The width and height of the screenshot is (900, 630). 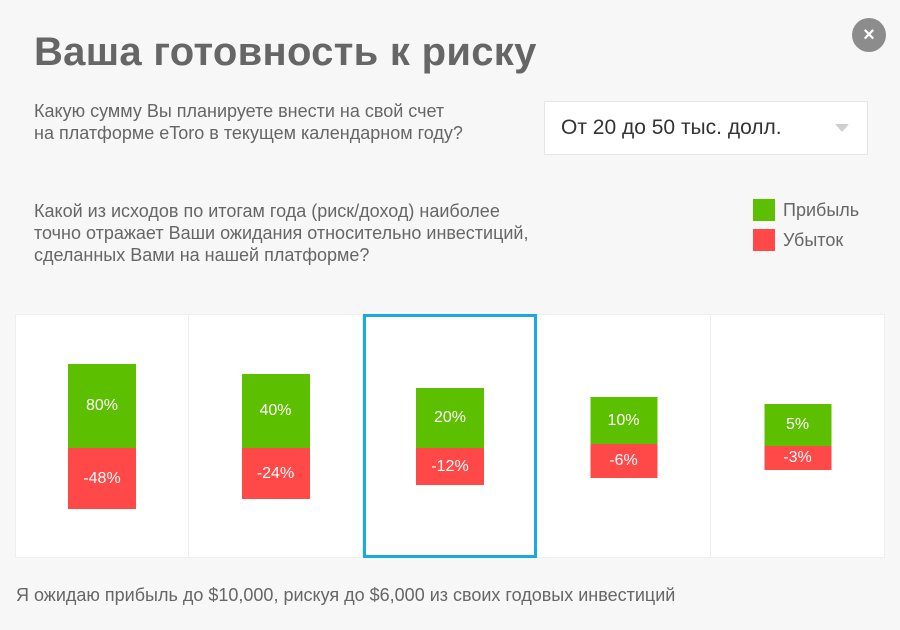 What do you see at coordinates (813, 239) in the screenshot?
I see `legend-label-loss: Убыток` at bounding box center [813, 239].